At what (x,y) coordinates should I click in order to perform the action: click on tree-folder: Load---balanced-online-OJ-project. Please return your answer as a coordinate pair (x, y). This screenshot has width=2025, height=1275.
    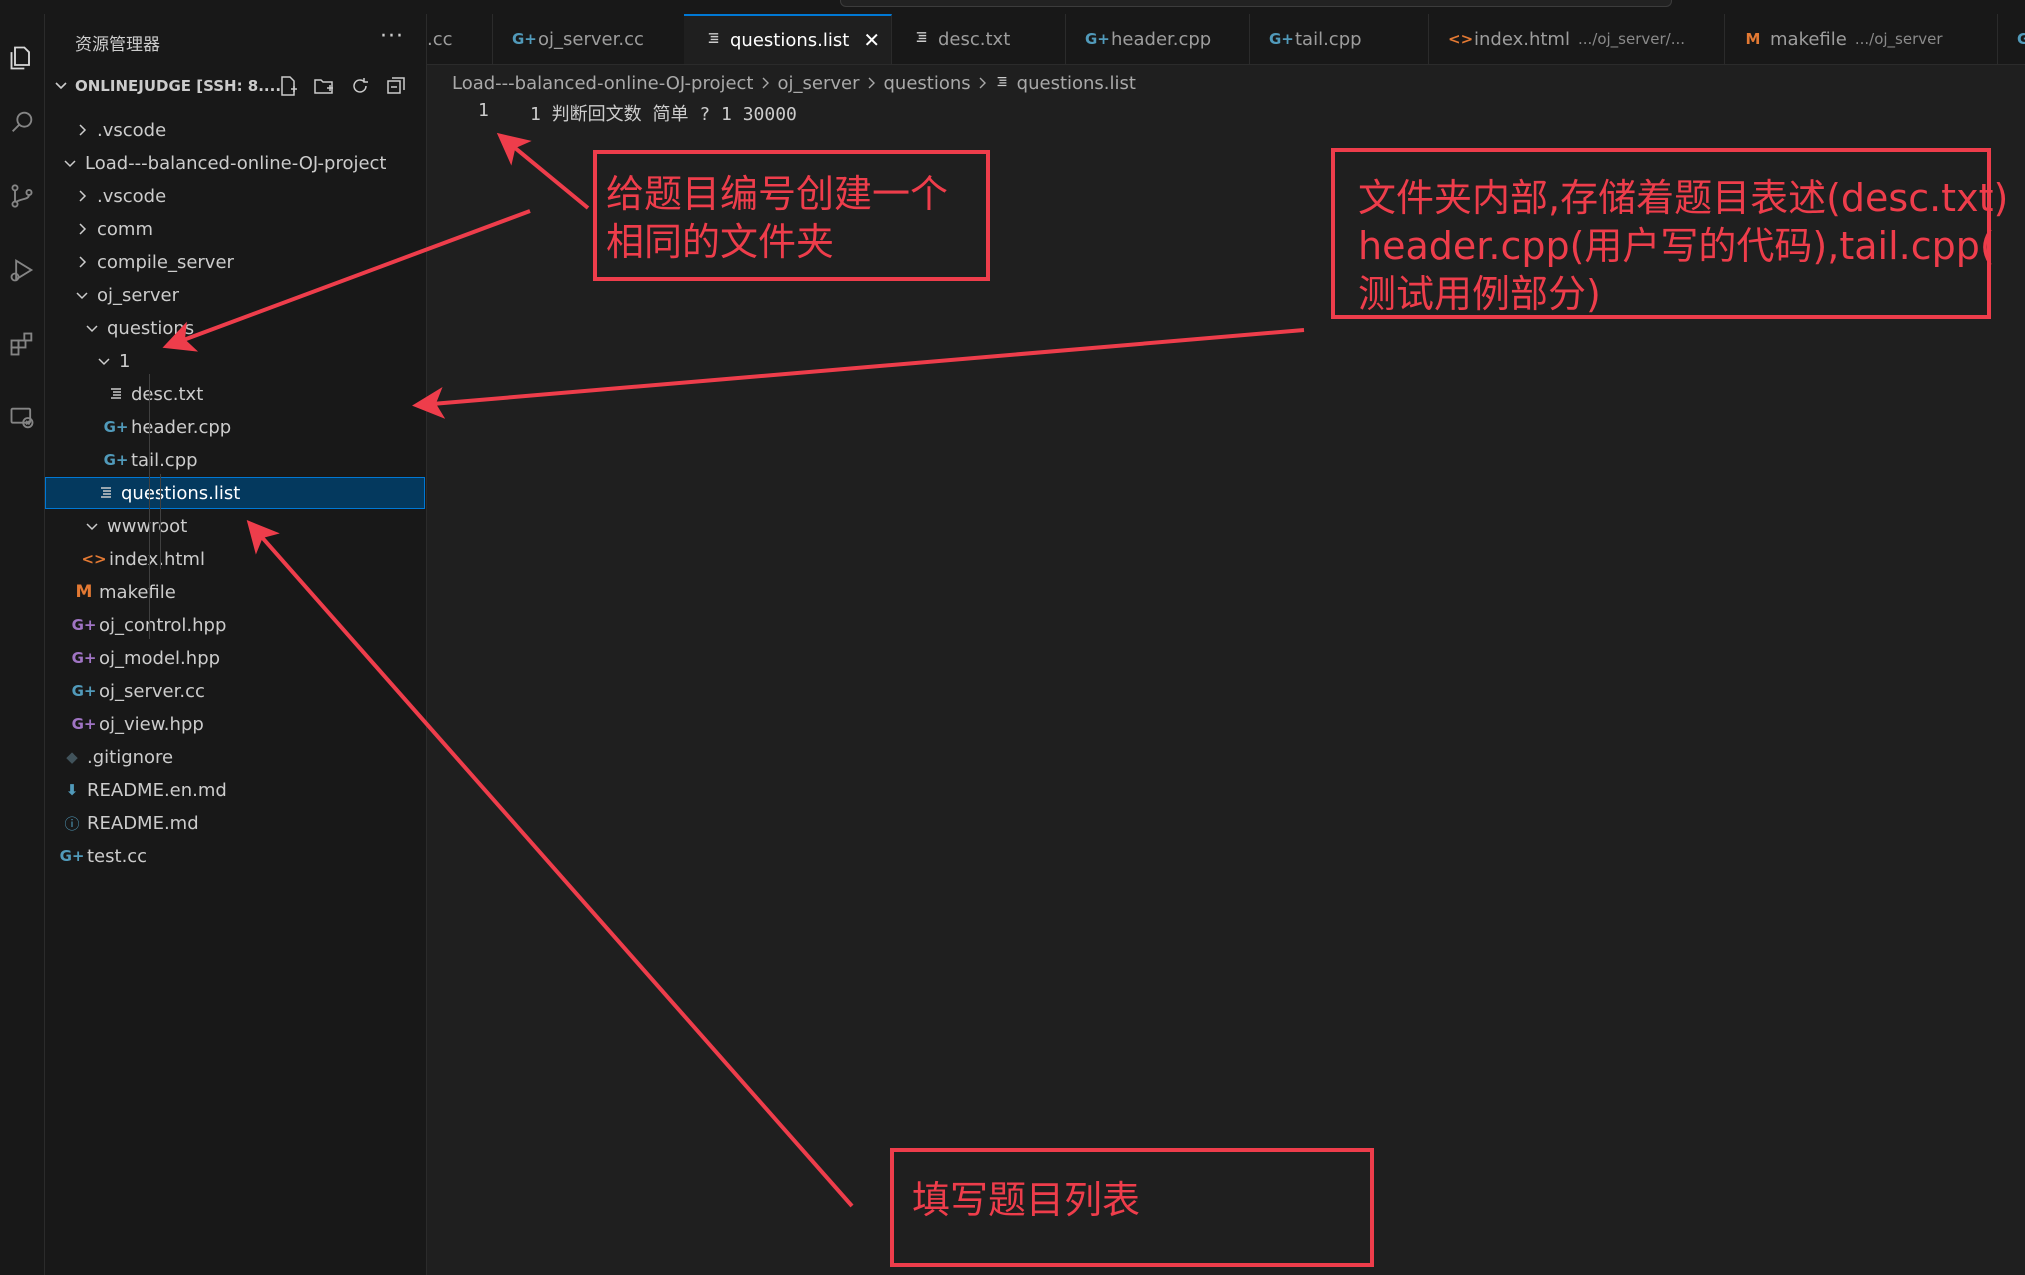
    Looking at the image, I should click on (235, 163).